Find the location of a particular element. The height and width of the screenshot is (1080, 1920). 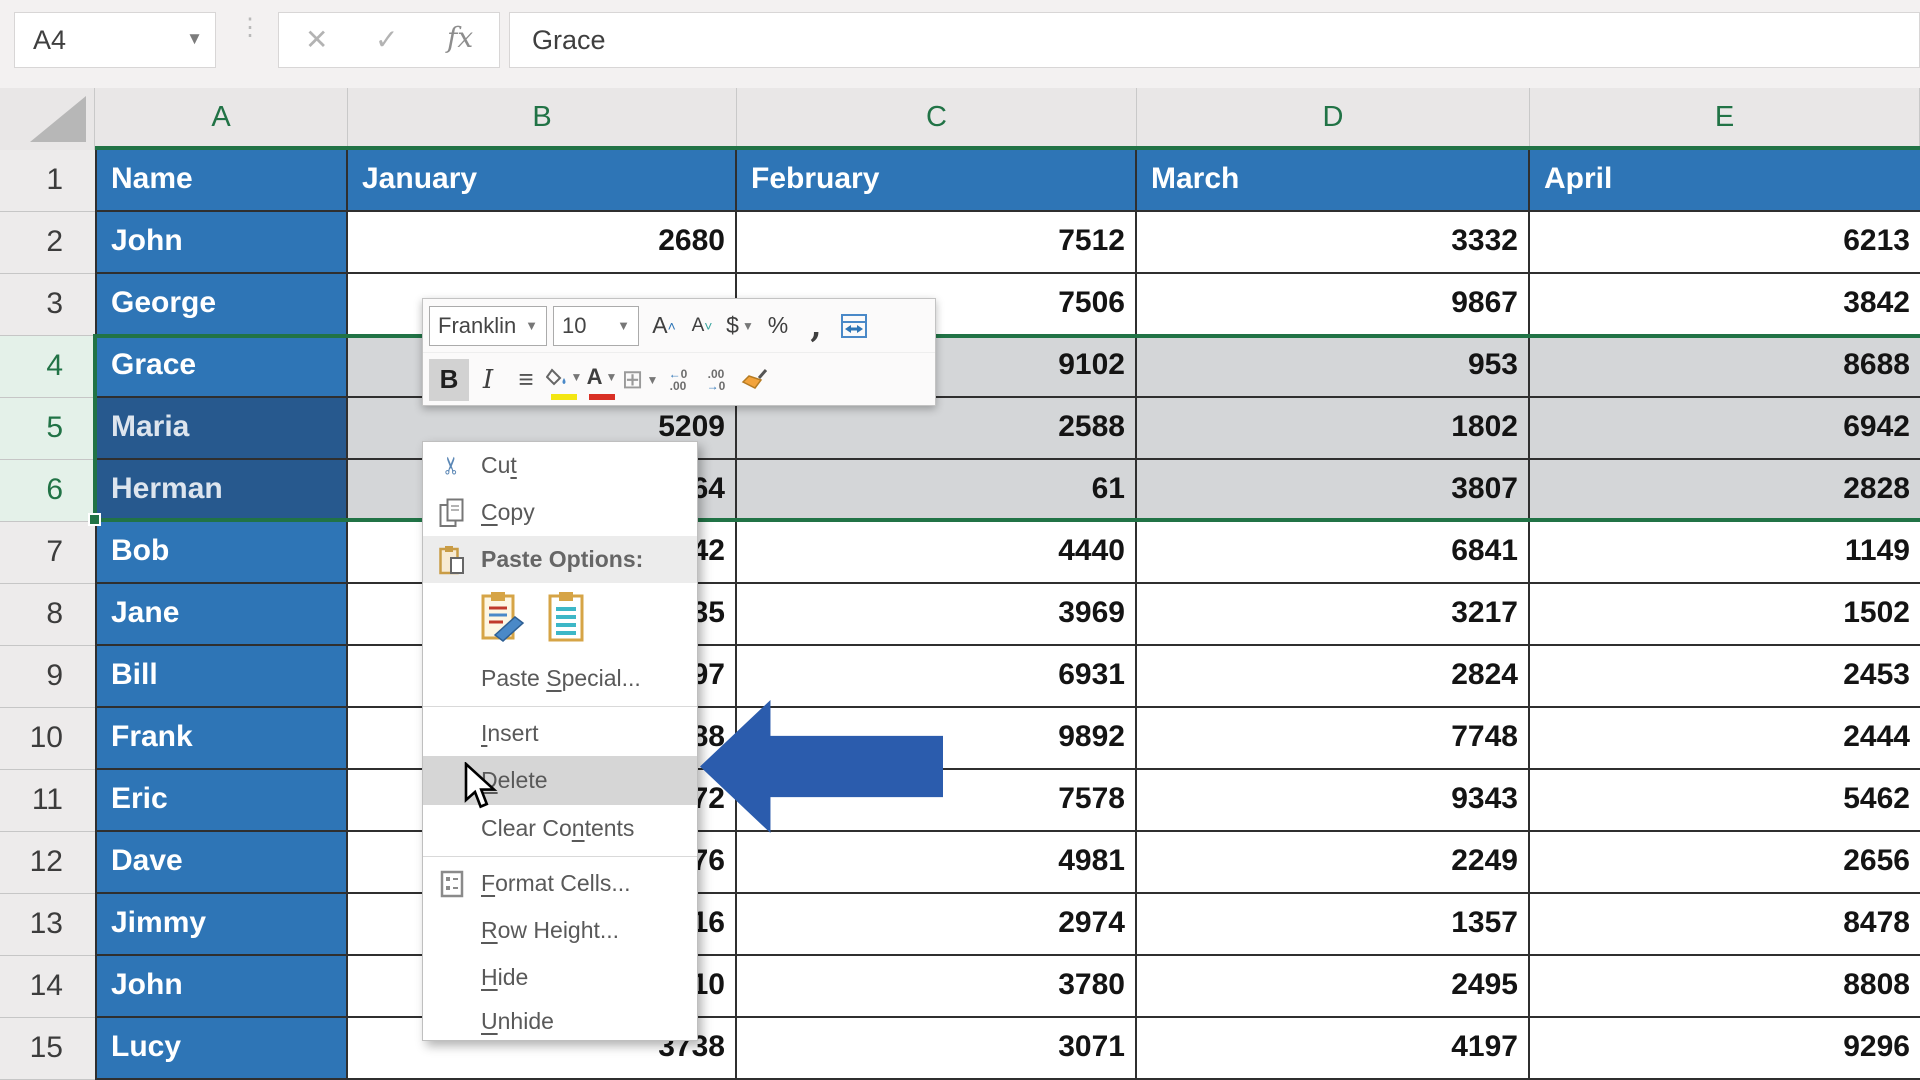

cell-c9: 6931 is located at coordinates (937, 677).